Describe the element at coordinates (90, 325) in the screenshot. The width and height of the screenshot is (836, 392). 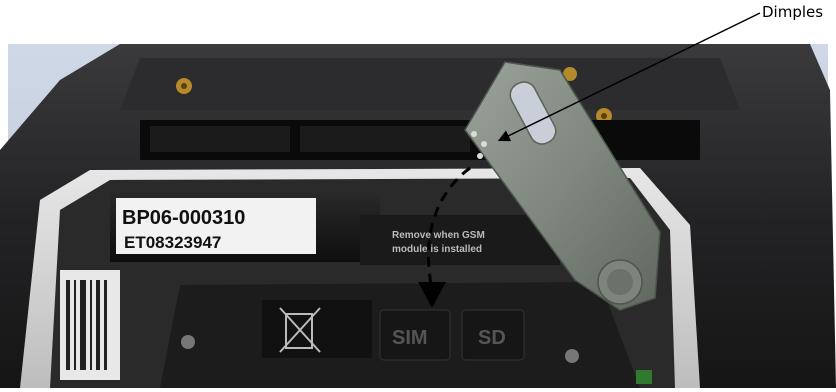
I see `barcode-sticker` at that location.